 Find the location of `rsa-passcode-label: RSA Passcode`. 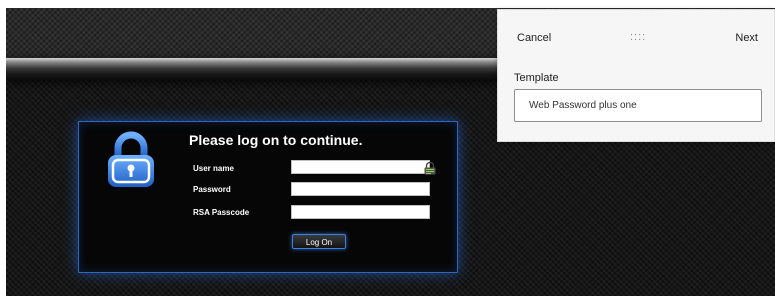

rsa-passcode-label: RSA Passcode is located at coordinates (221, 212).